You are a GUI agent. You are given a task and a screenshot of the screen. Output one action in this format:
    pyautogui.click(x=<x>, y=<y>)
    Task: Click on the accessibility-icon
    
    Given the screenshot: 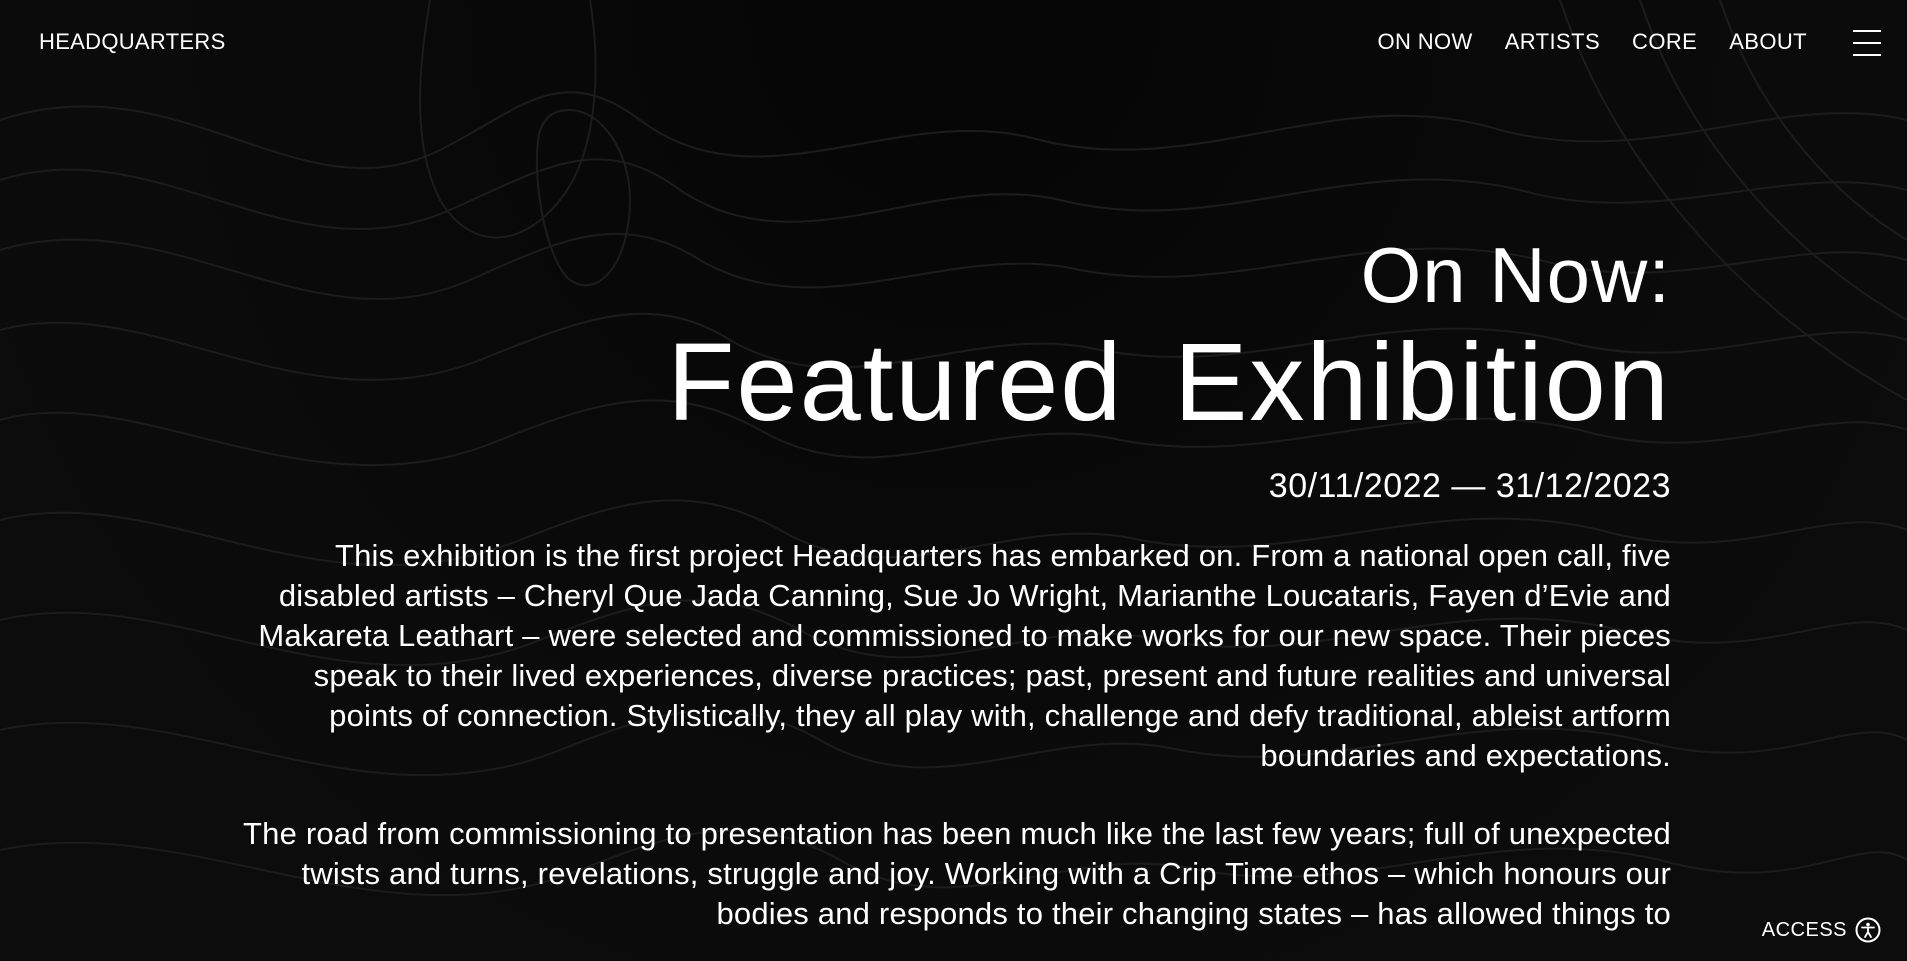 What is the action you would take?
    pyautogui.click(x=1868, y=930)
    